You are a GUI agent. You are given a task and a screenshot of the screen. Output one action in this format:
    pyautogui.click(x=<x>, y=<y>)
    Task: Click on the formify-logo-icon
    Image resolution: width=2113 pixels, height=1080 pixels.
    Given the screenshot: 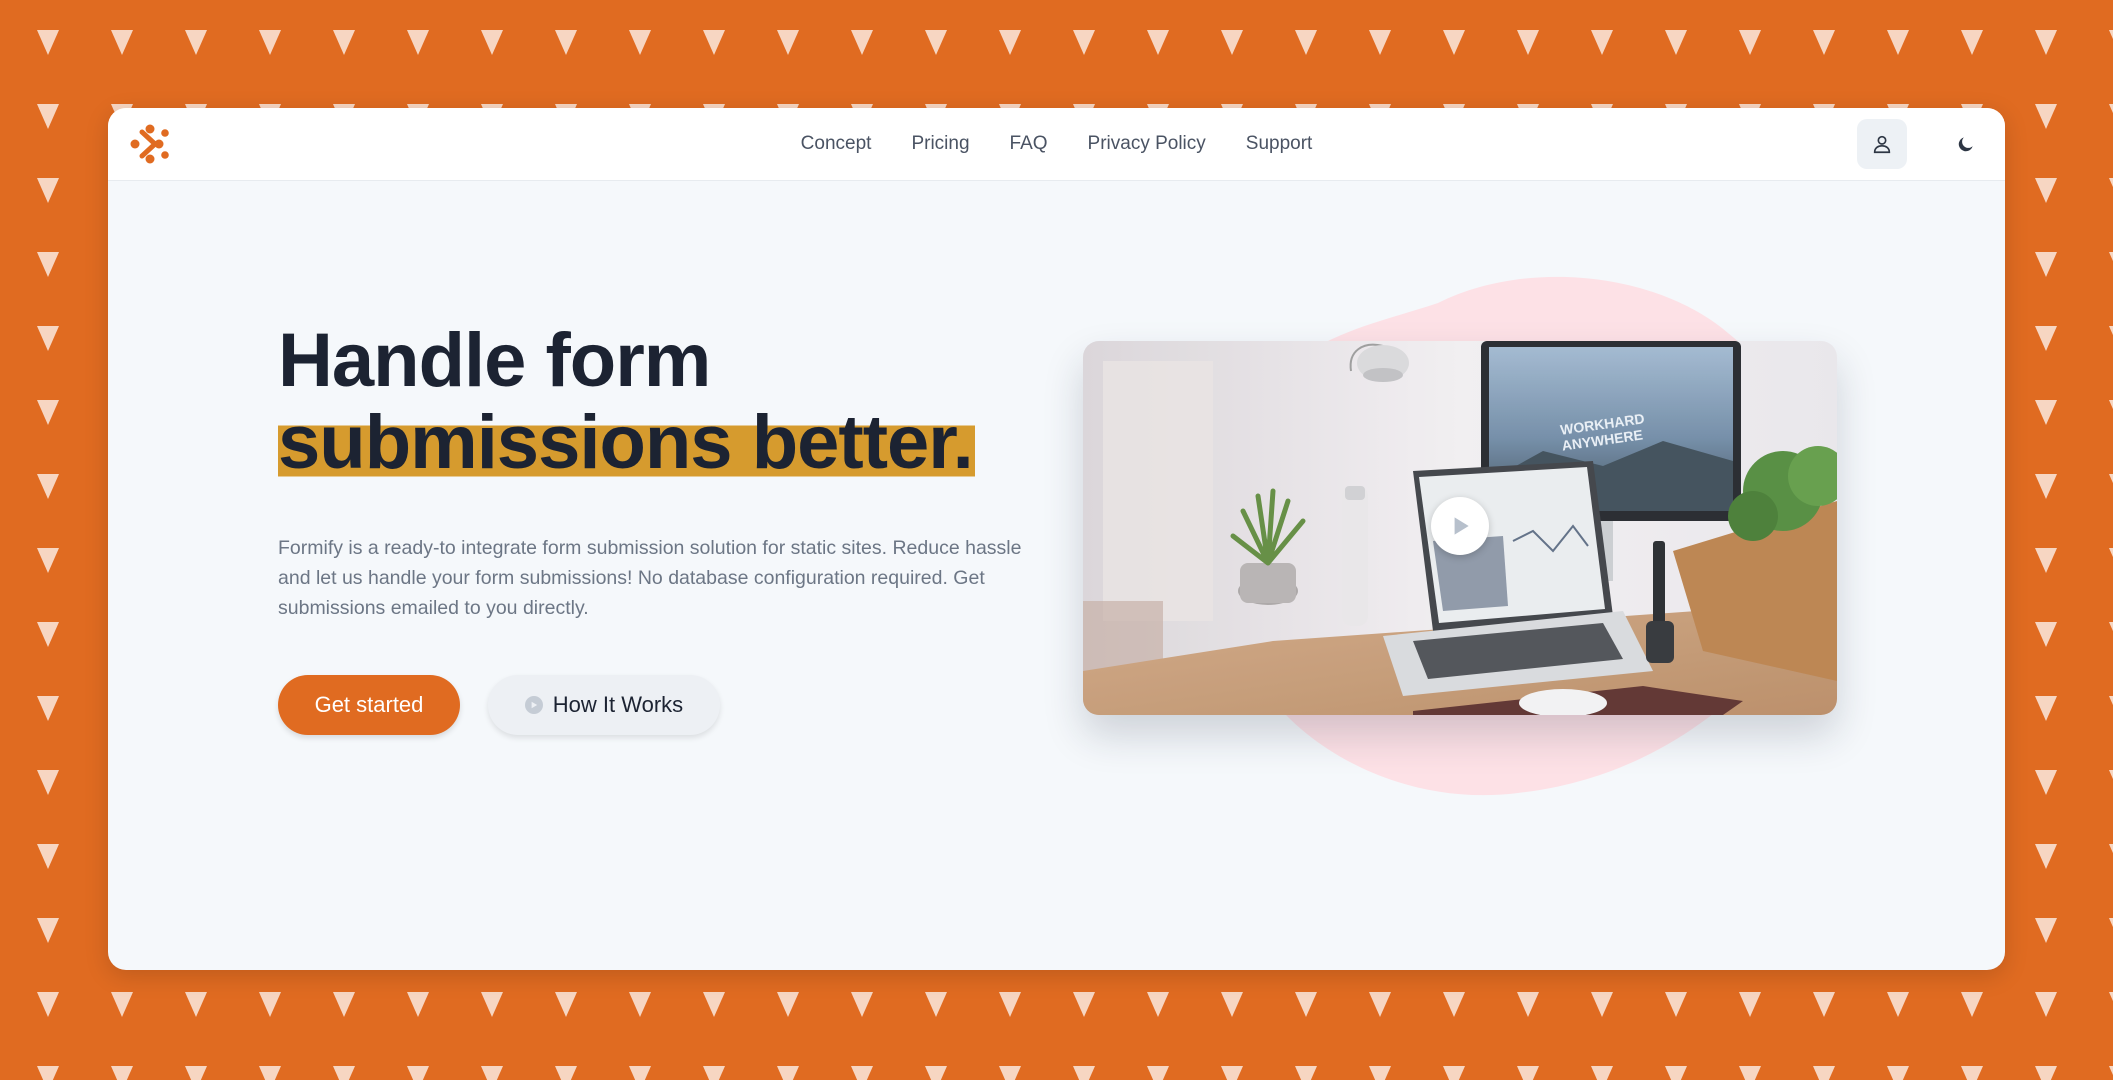 What is the action you would take?
    pyautogui.click(x=150, y=144)
    